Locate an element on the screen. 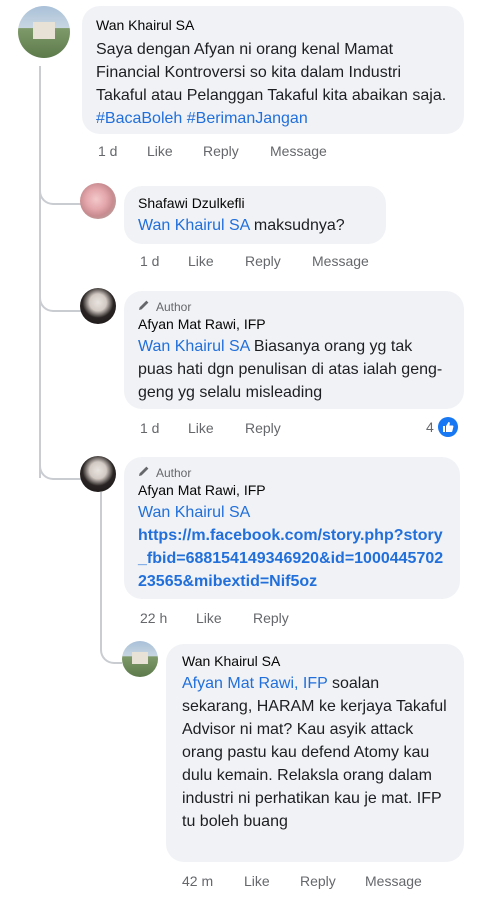 This screenshot has height=898, width=480. comment-text: Wan Khairul SA maksudnya? is located at coordinates (241, 225).